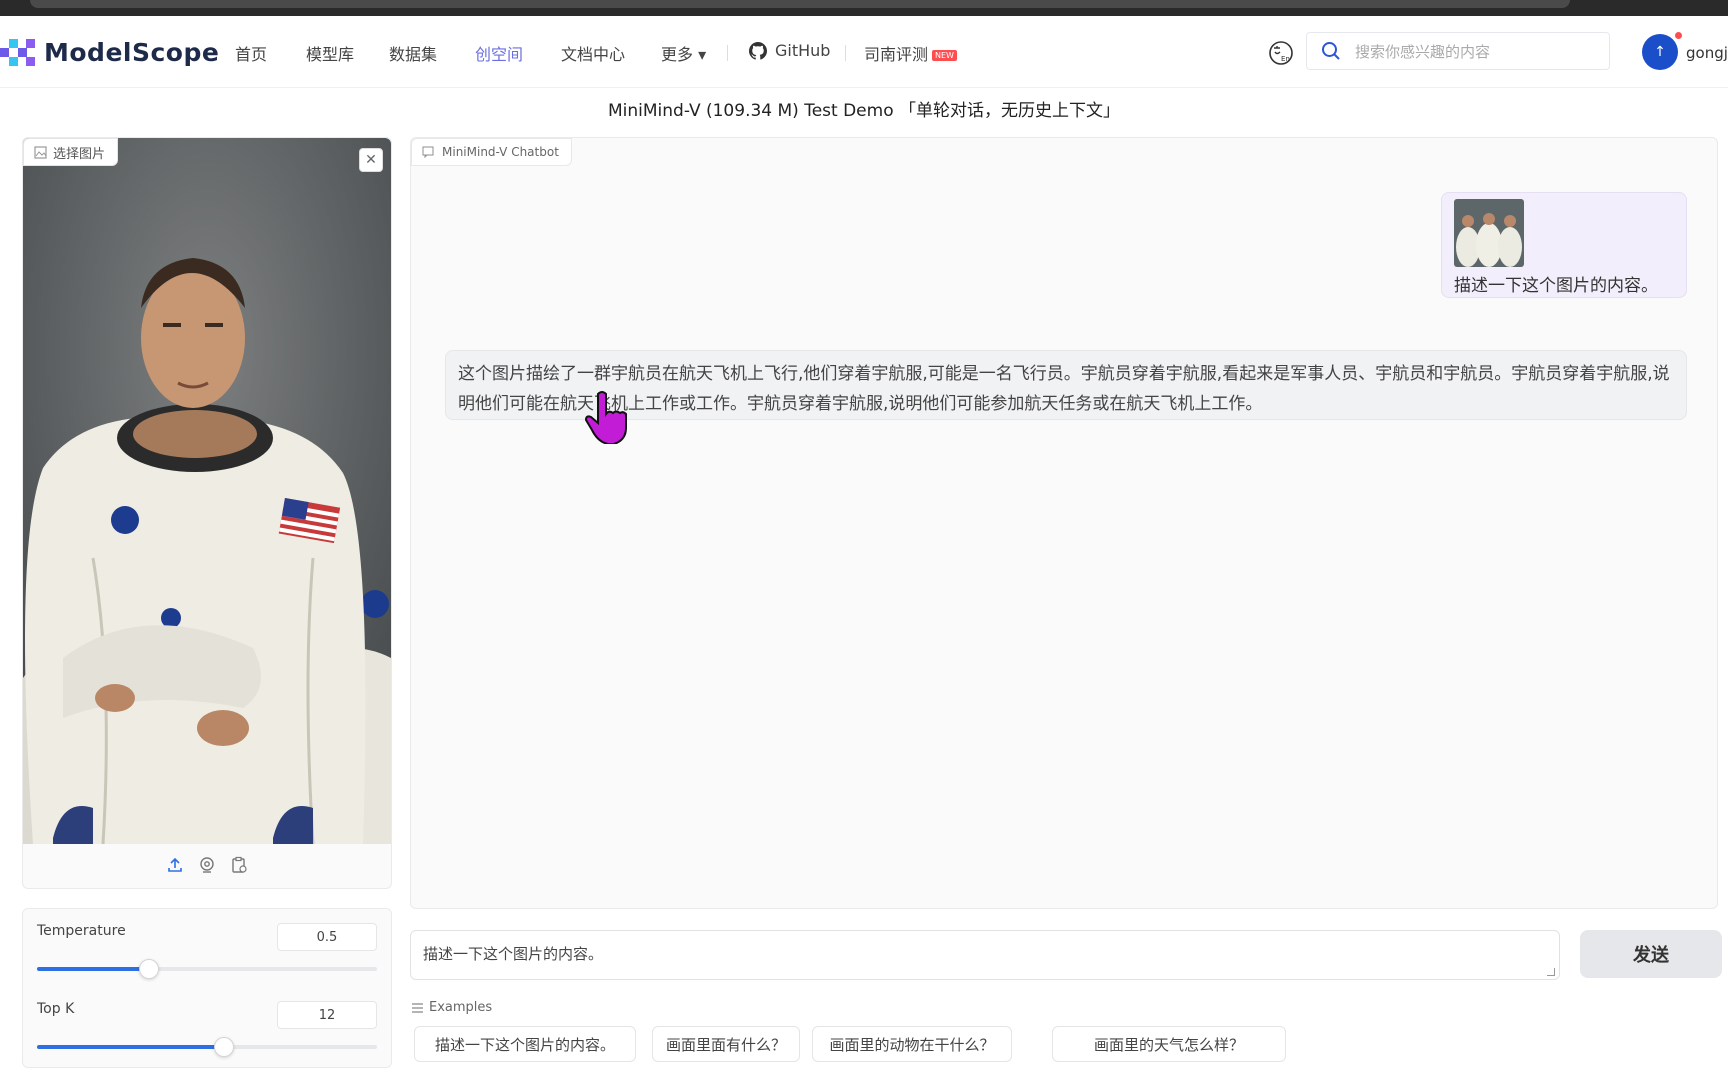 The width and height of the screenshot is (1728, 1080). I want to click on topk-track, so click(207, 1047).